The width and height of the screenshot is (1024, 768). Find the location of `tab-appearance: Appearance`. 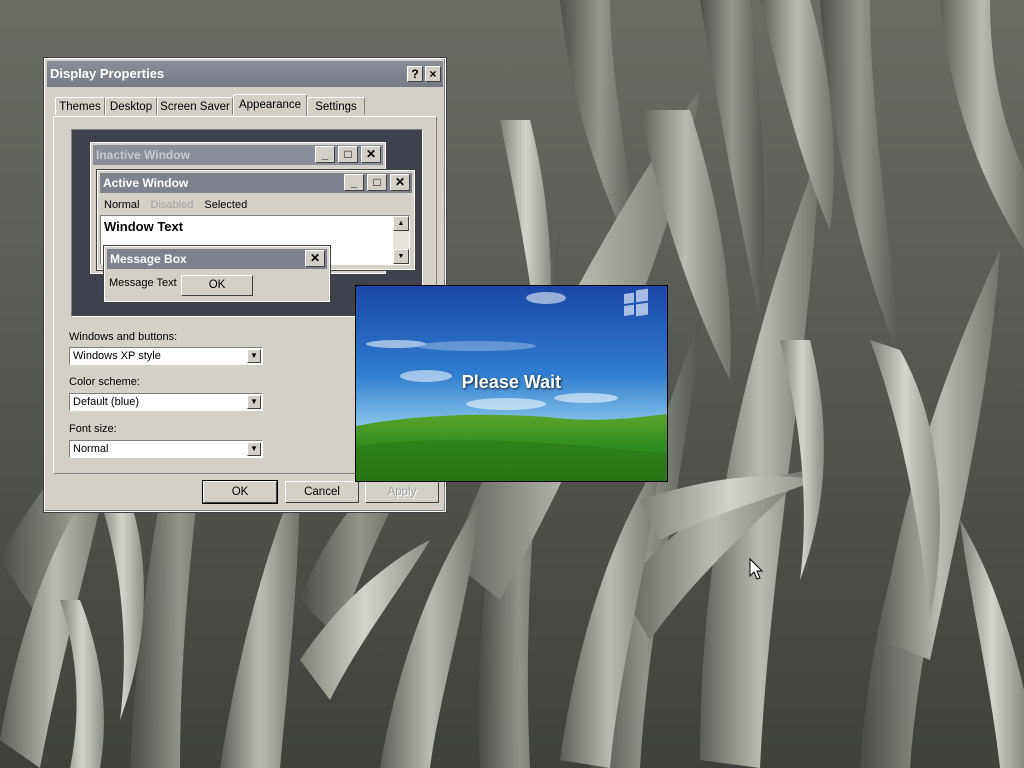

tab-appearance: Appearance is located at coordinates (270, 105).